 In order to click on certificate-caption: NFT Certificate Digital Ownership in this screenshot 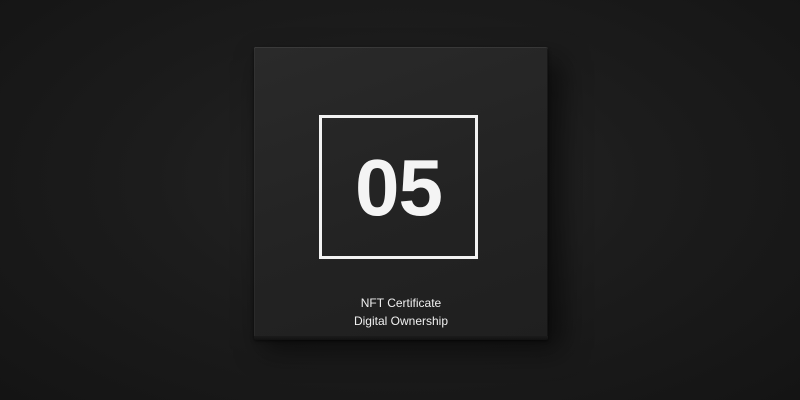, I will do `click(401, 312)`.